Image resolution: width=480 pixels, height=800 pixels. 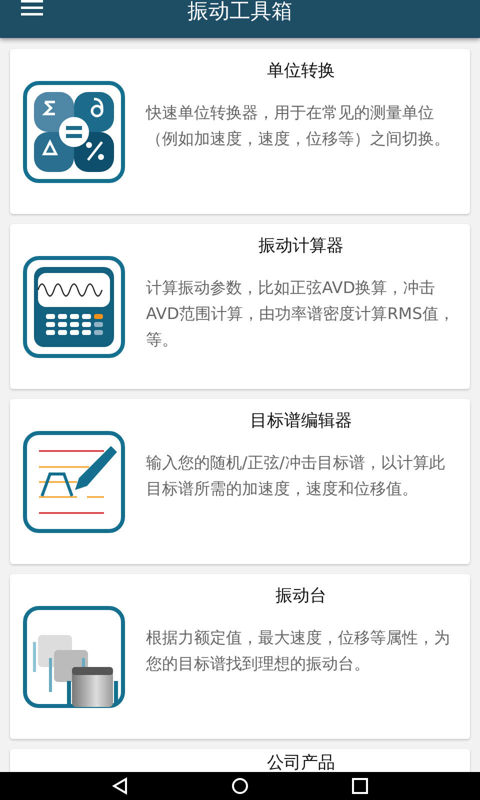 I want to click on app-title: 振动工具箱, so click(x=240, y=12).